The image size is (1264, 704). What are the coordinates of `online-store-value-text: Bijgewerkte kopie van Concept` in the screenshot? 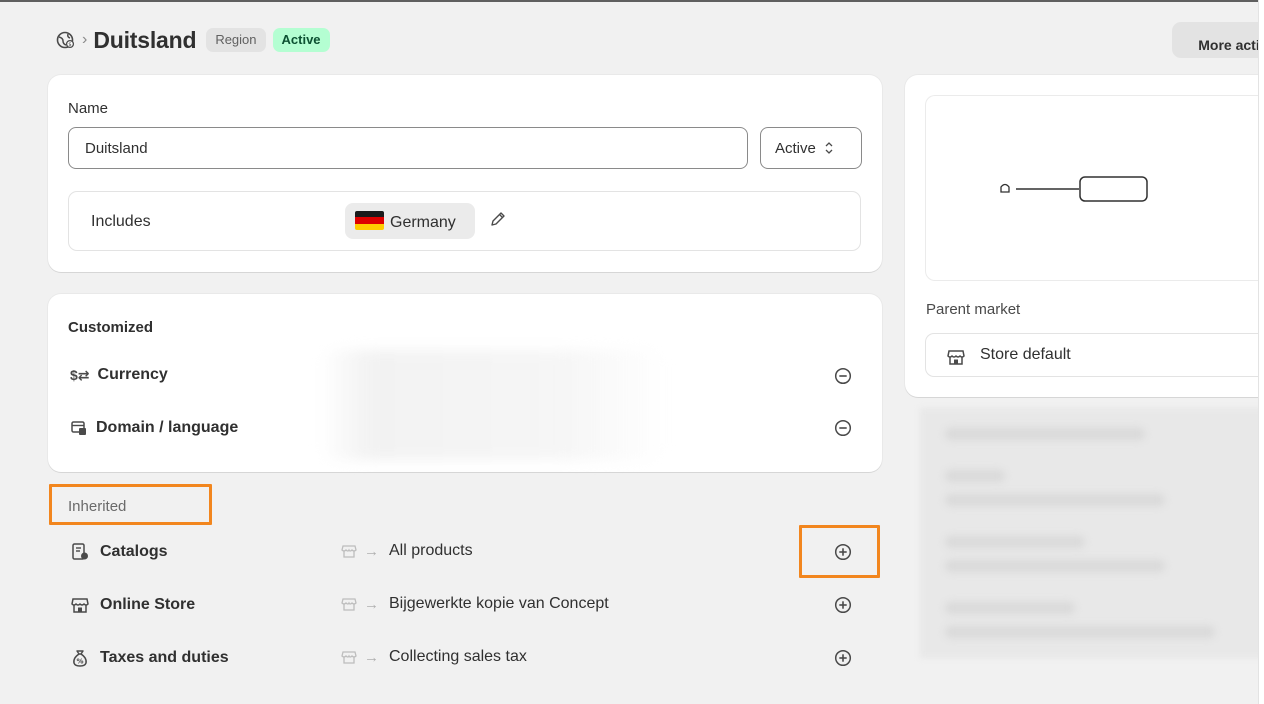 It's located at (499, 603).